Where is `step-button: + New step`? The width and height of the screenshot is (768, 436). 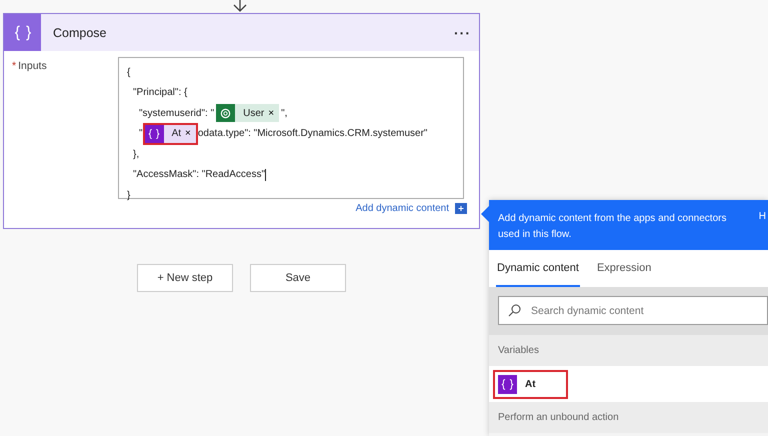 step-button: + New step is located at coordinates (185, 278).